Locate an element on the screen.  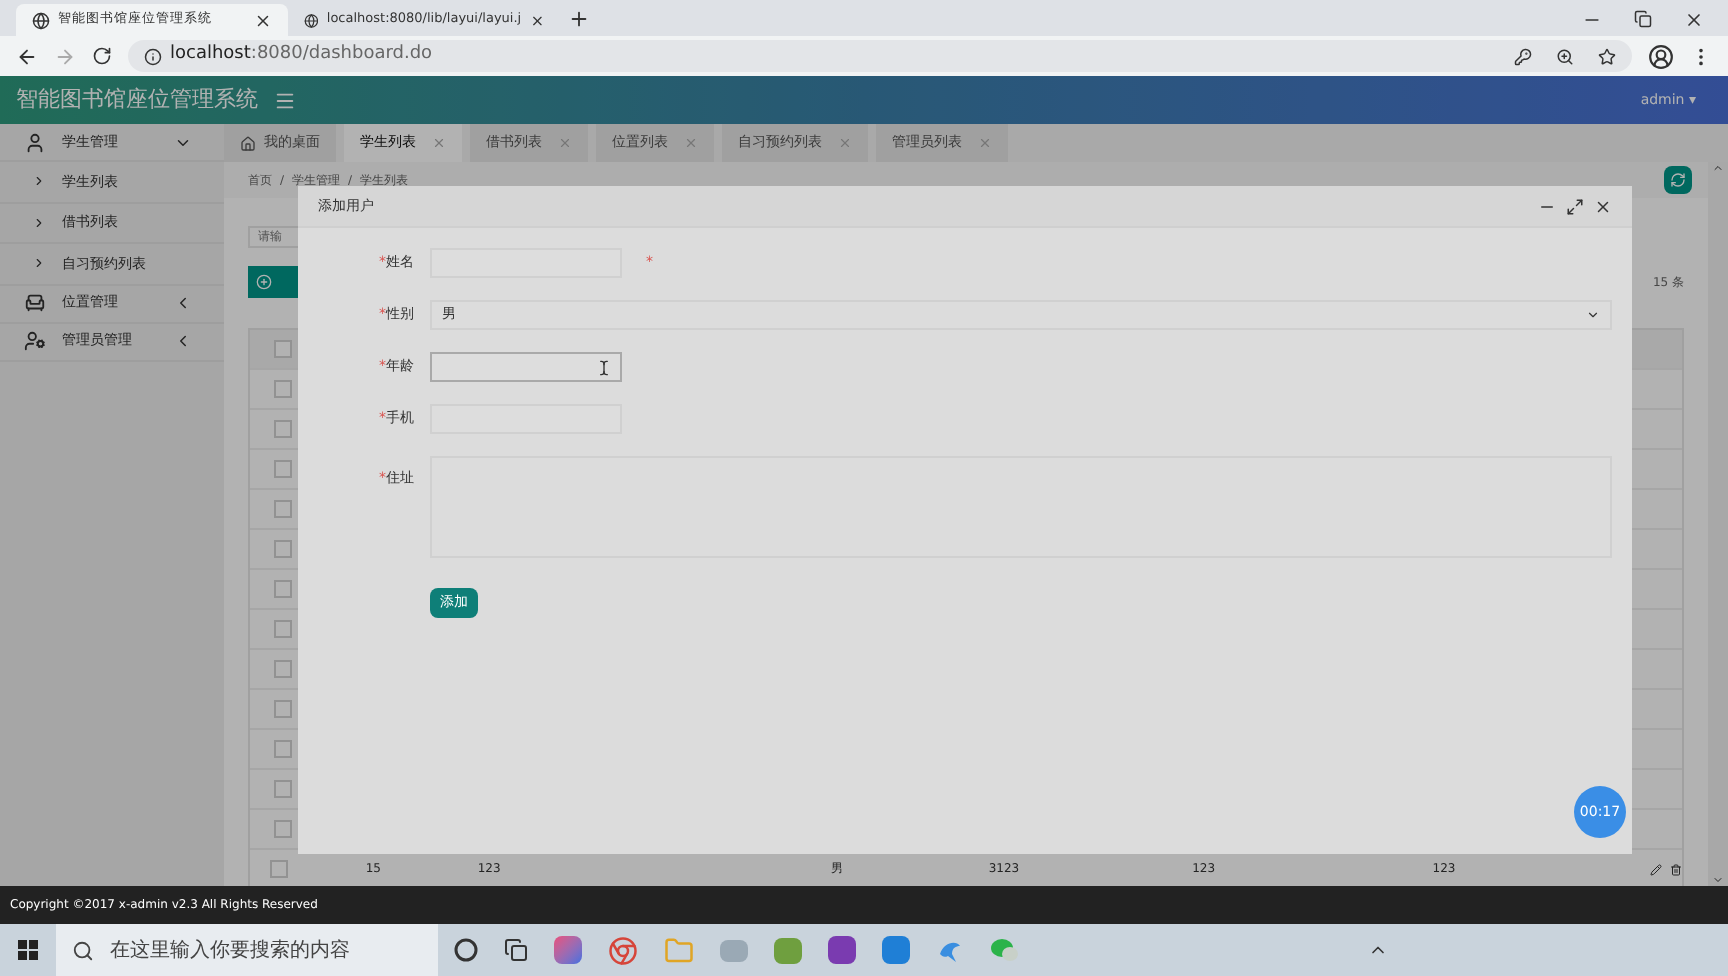
zoom-icon is located at coordinates (1565, 56).